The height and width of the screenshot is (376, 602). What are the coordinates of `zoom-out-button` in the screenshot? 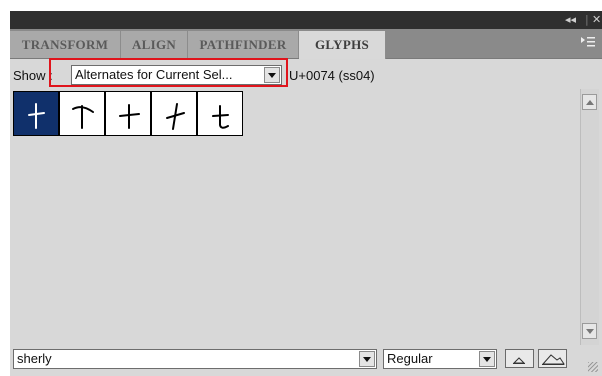 It's located at (519, 358).